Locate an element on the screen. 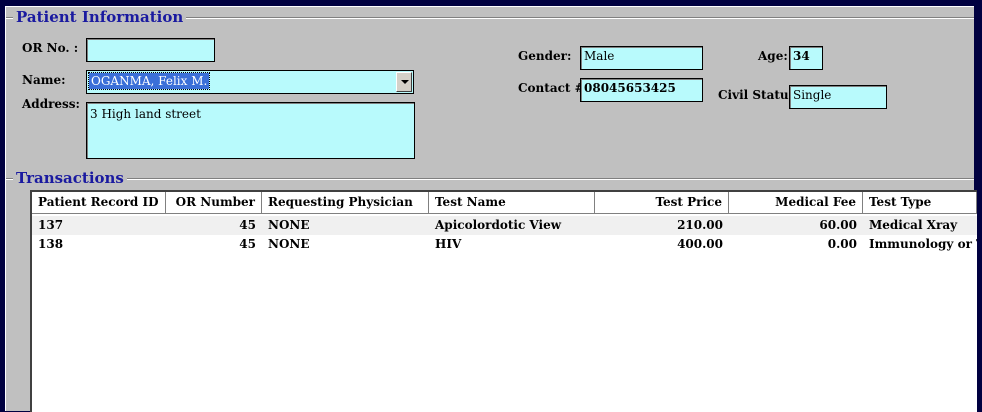  column-header-test-name: Test Name is located at coordinates (512, 203).